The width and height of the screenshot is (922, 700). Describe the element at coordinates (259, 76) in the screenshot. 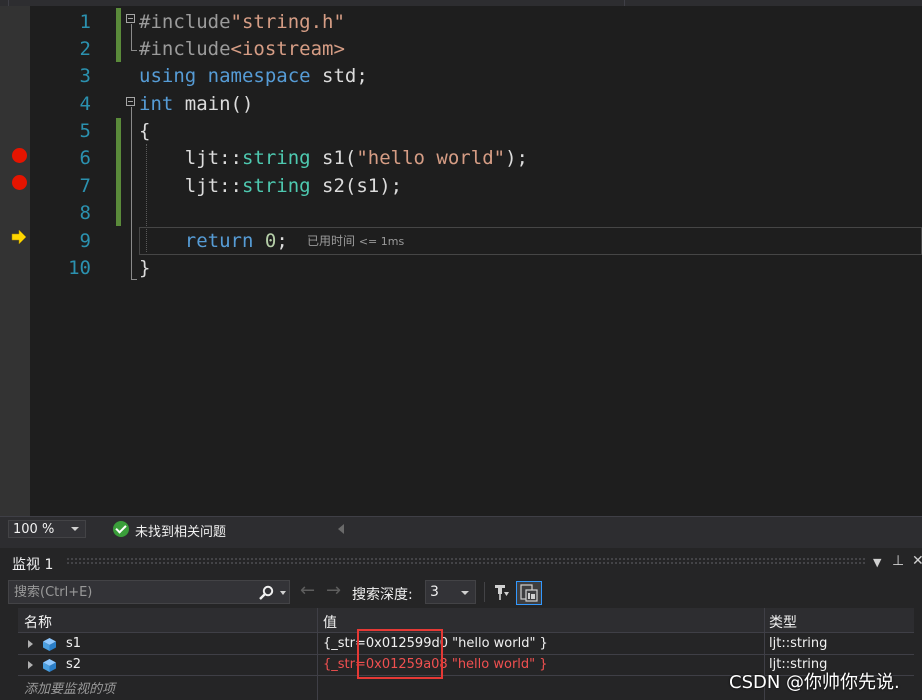

I see `code-token: namespace` at that location.